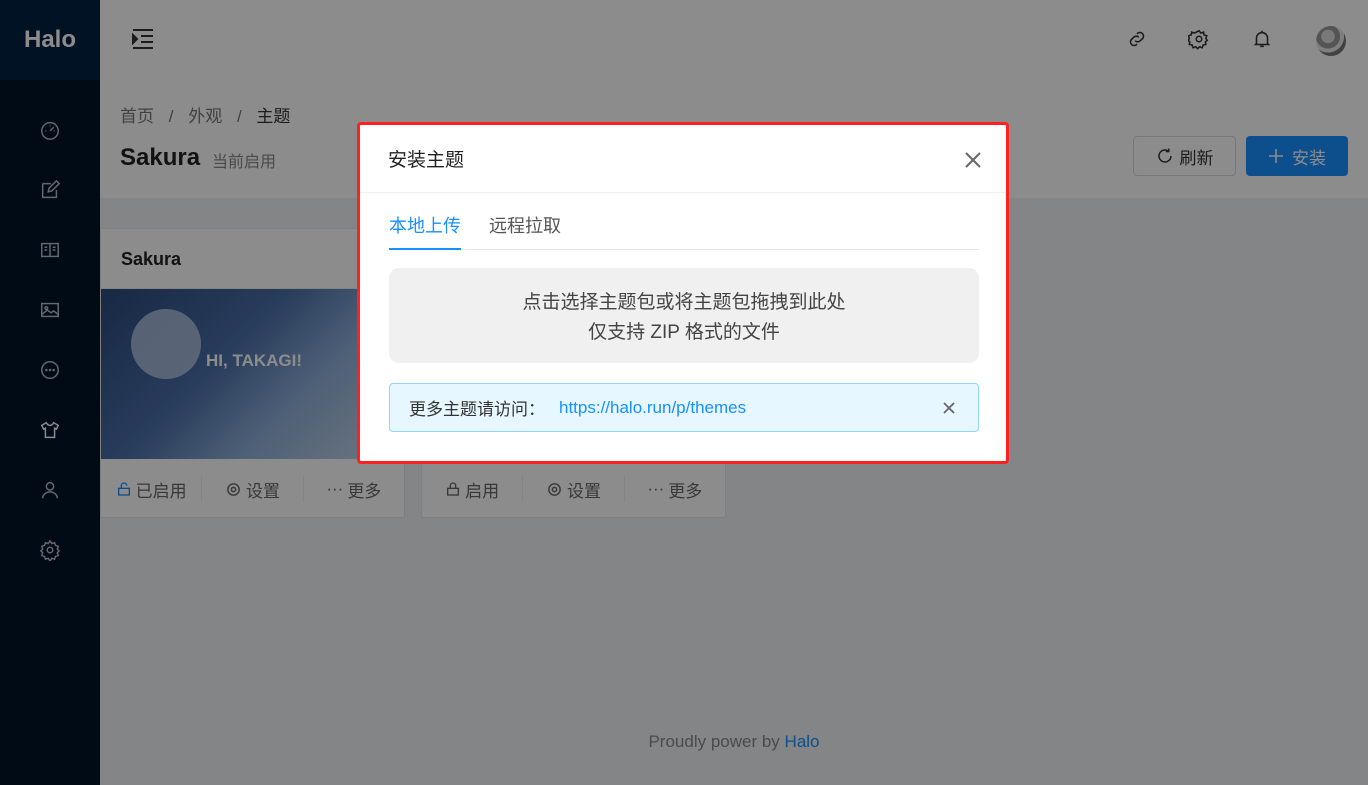  I want to click on modal-close-button, so click(973, 160).